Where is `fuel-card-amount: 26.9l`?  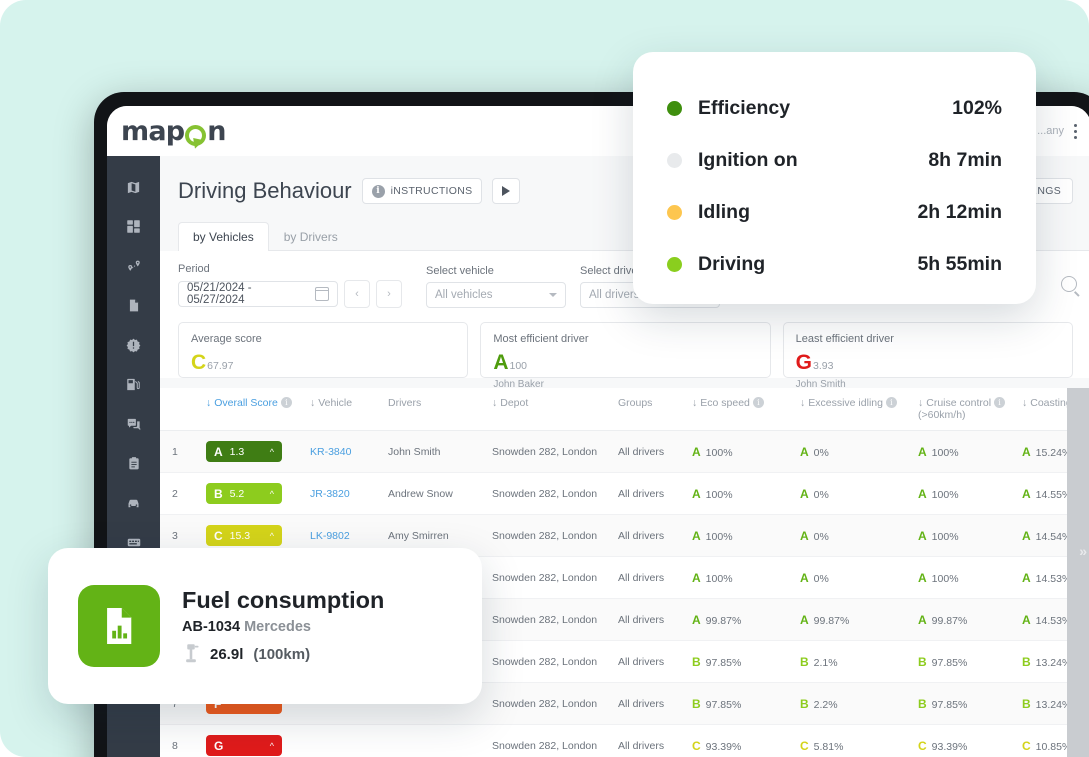 fuel-card-amount: 26.9l is located at coordinates (227, 654).